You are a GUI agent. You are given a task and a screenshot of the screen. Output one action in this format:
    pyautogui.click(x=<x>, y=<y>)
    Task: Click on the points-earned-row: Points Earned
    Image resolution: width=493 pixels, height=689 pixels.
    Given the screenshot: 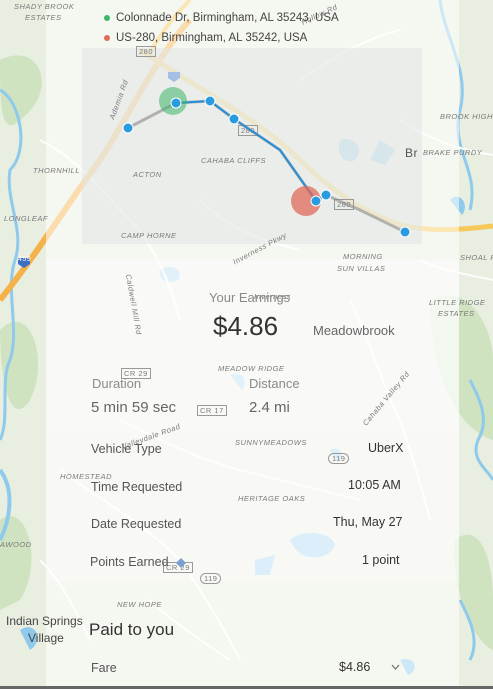 What is the action you would take?
    pyautogui.click(x=138, y=562)
    